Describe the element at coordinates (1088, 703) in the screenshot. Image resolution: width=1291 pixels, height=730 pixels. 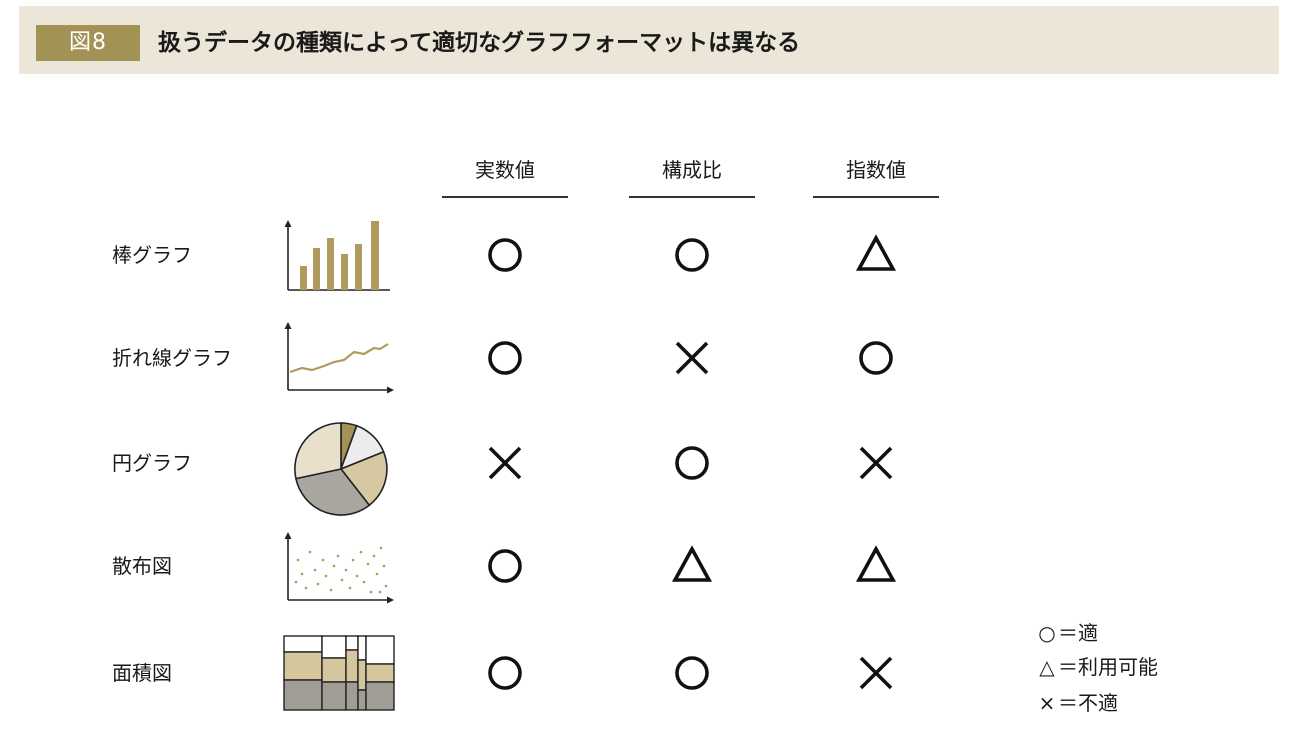
I see `legend-text: ＝不適` at that location.